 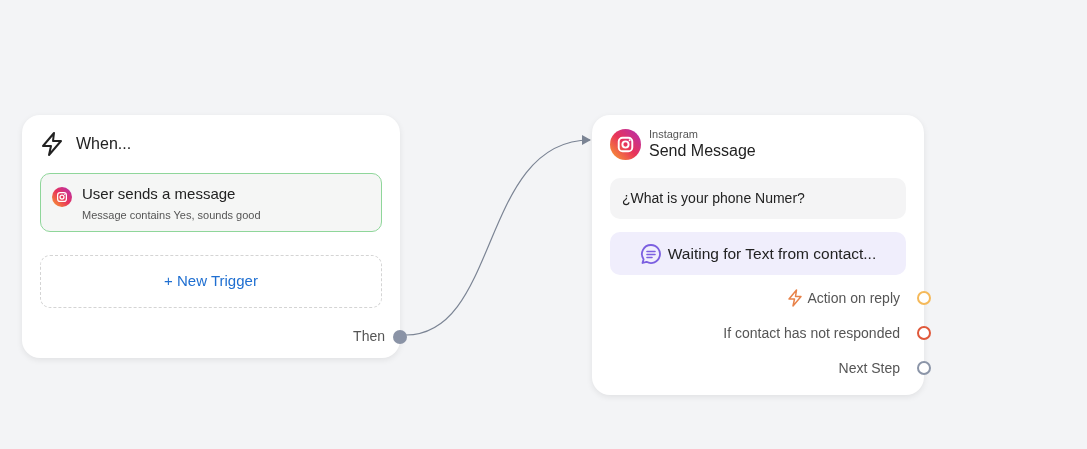 I want to click on trigger-card: User sends a message Message contains Yes, sounds good, so click(x=211, y=202).